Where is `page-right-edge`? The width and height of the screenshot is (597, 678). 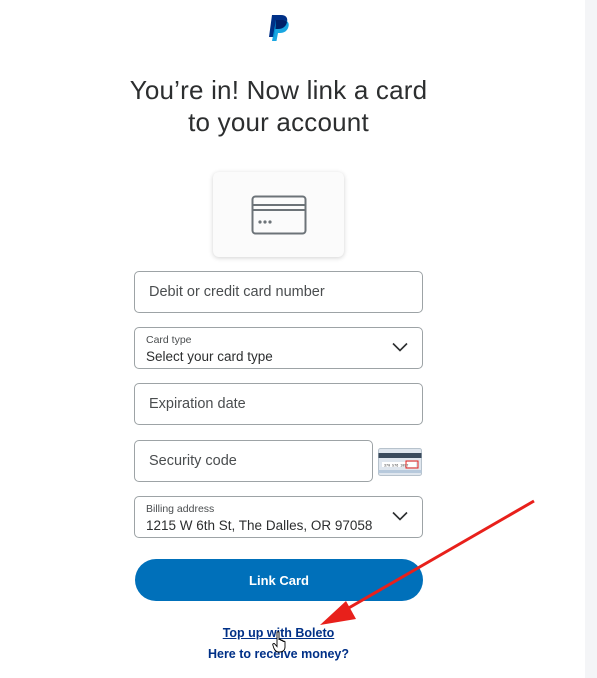 page-right-edge is located at coordinates (591, 339).